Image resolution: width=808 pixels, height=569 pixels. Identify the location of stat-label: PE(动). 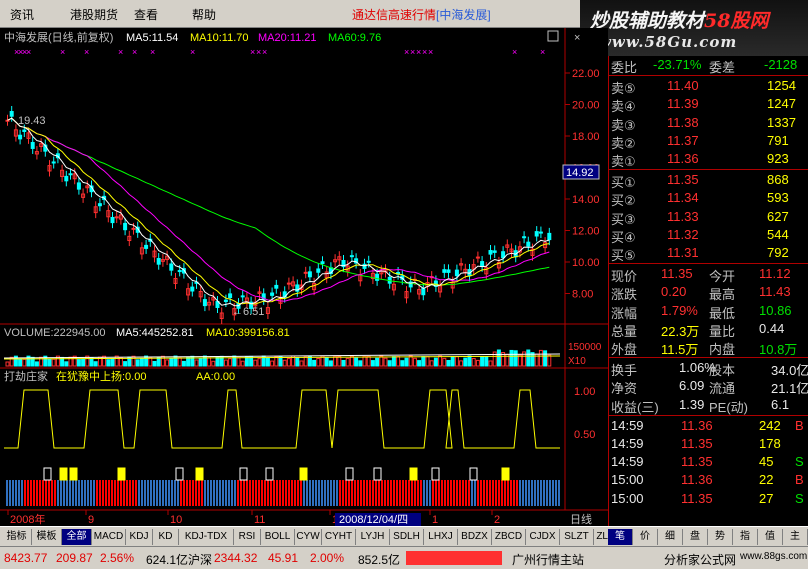
(729, 407).